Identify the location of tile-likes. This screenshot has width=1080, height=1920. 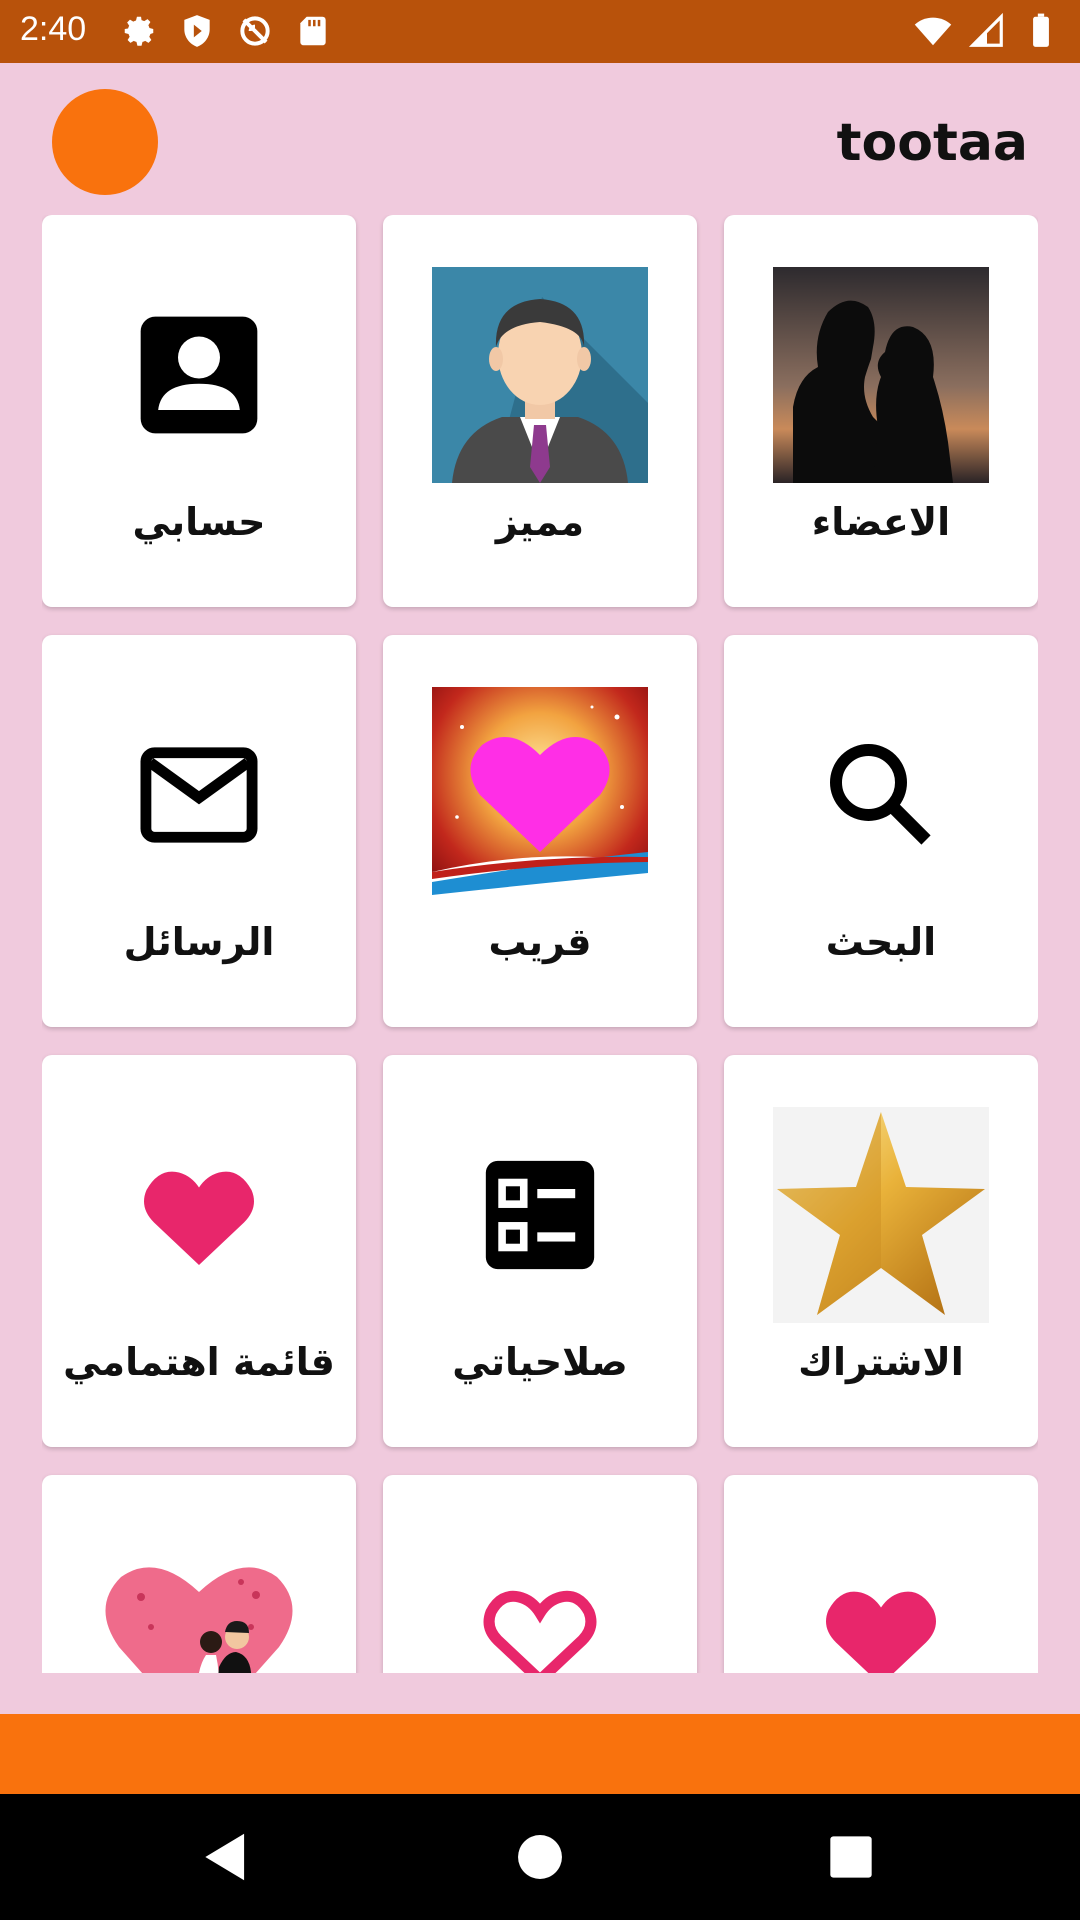
(881, 1574).